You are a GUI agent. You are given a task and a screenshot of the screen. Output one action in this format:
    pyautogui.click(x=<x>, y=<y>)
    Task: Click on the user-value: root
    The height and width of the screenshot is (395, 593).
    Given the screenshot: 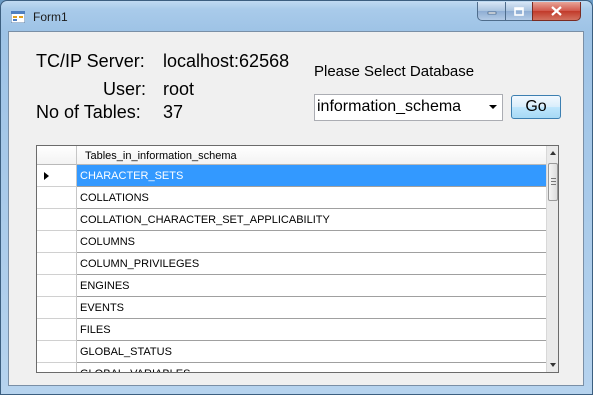 What is the action you would take?
    pyautogui.click(x=179, y=89)
    